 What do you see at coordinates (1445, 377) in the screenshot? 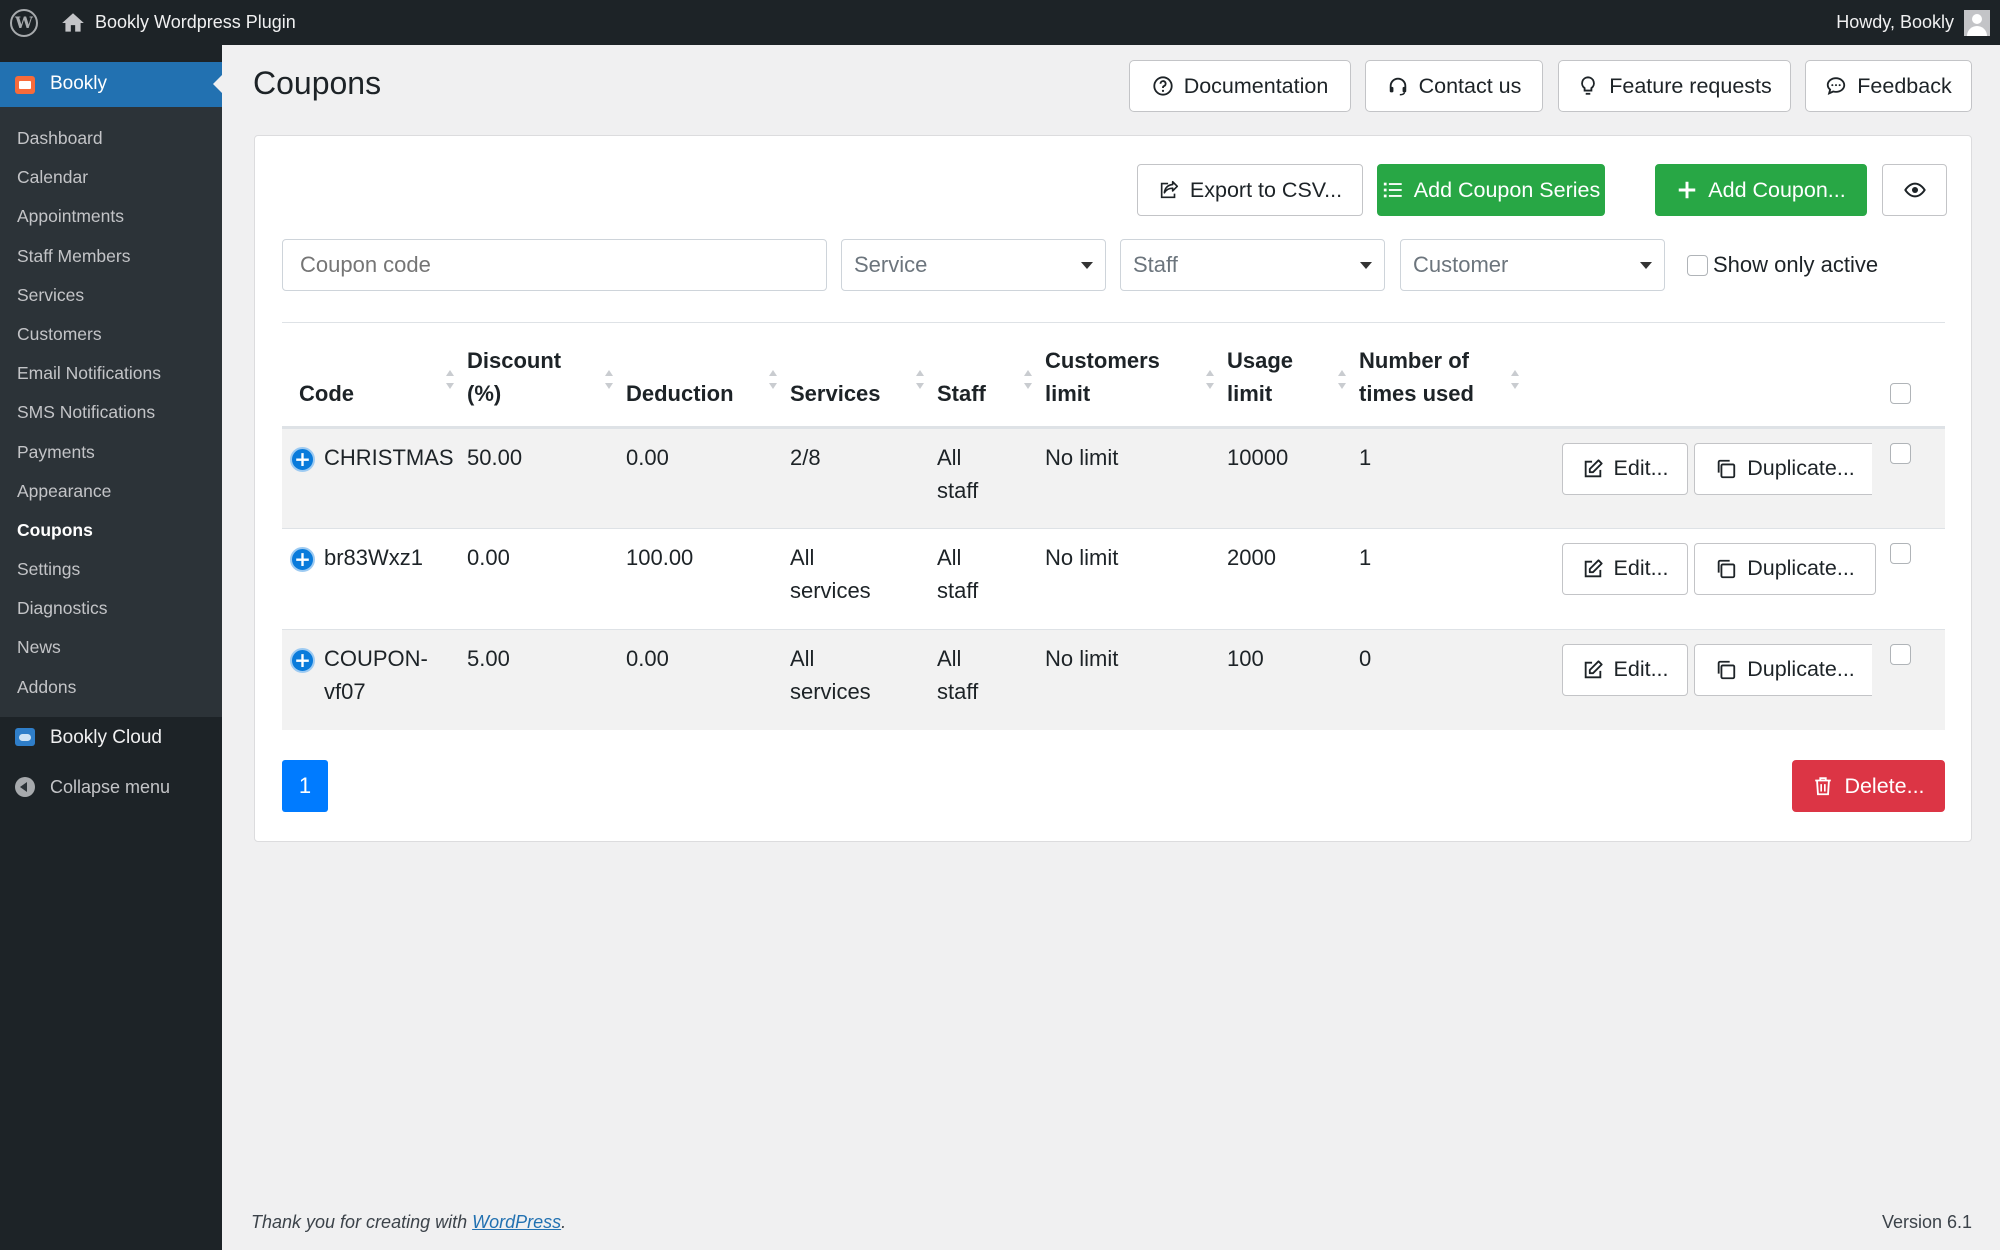
I see `col-times-used-header: Number of times used` at bounding box center [1445, 377].